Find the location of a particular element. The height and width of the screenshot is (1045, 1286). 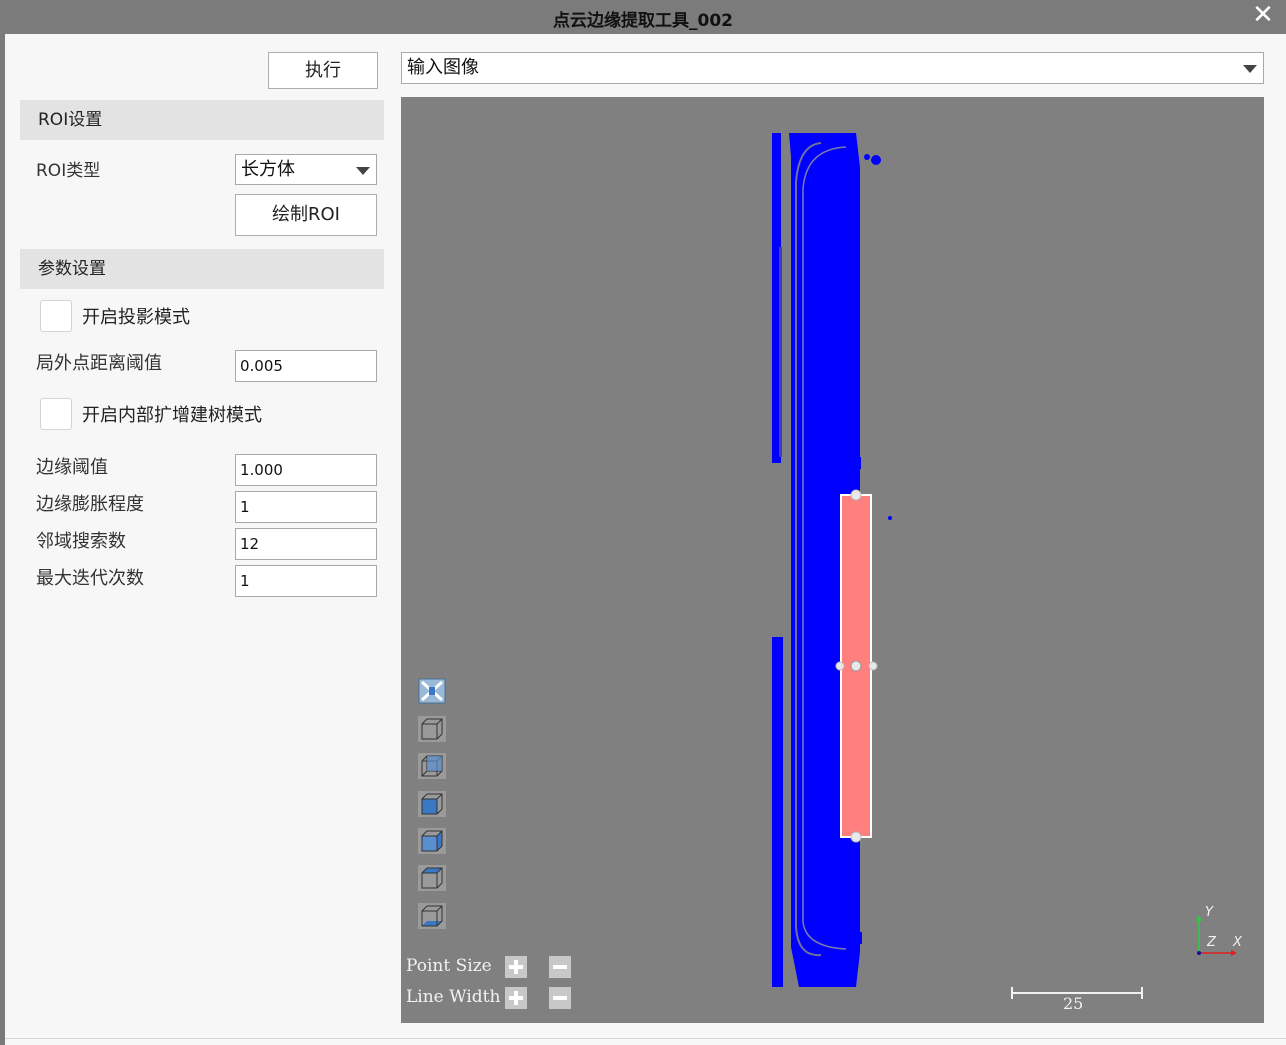

max-iterations-input: 1 is located at coordinates (306, 581).